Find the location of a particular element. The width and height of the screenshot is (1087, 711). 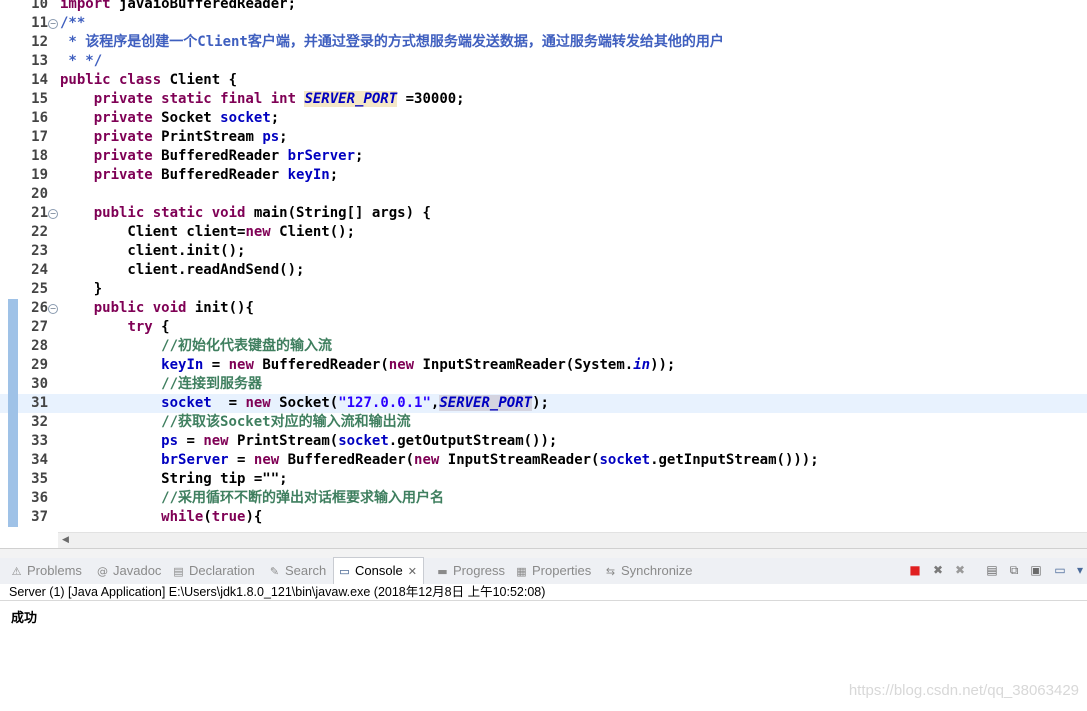

display-selected-console-icon: ▭ is located at coordinates (1060, 570).